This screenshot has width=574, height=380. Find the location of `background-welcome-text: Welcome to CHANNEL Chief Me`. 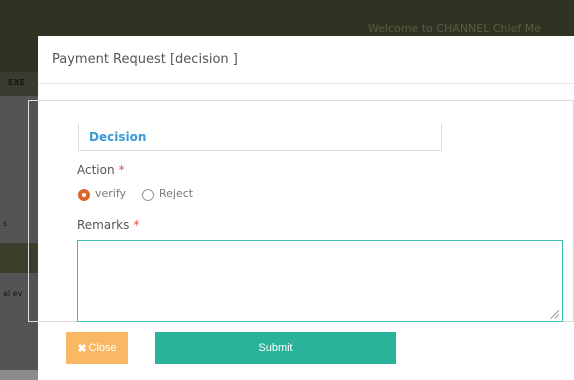

background-welcome-text: Welcome to CHANNEL Chief Me is located at coordinates (454, 28).